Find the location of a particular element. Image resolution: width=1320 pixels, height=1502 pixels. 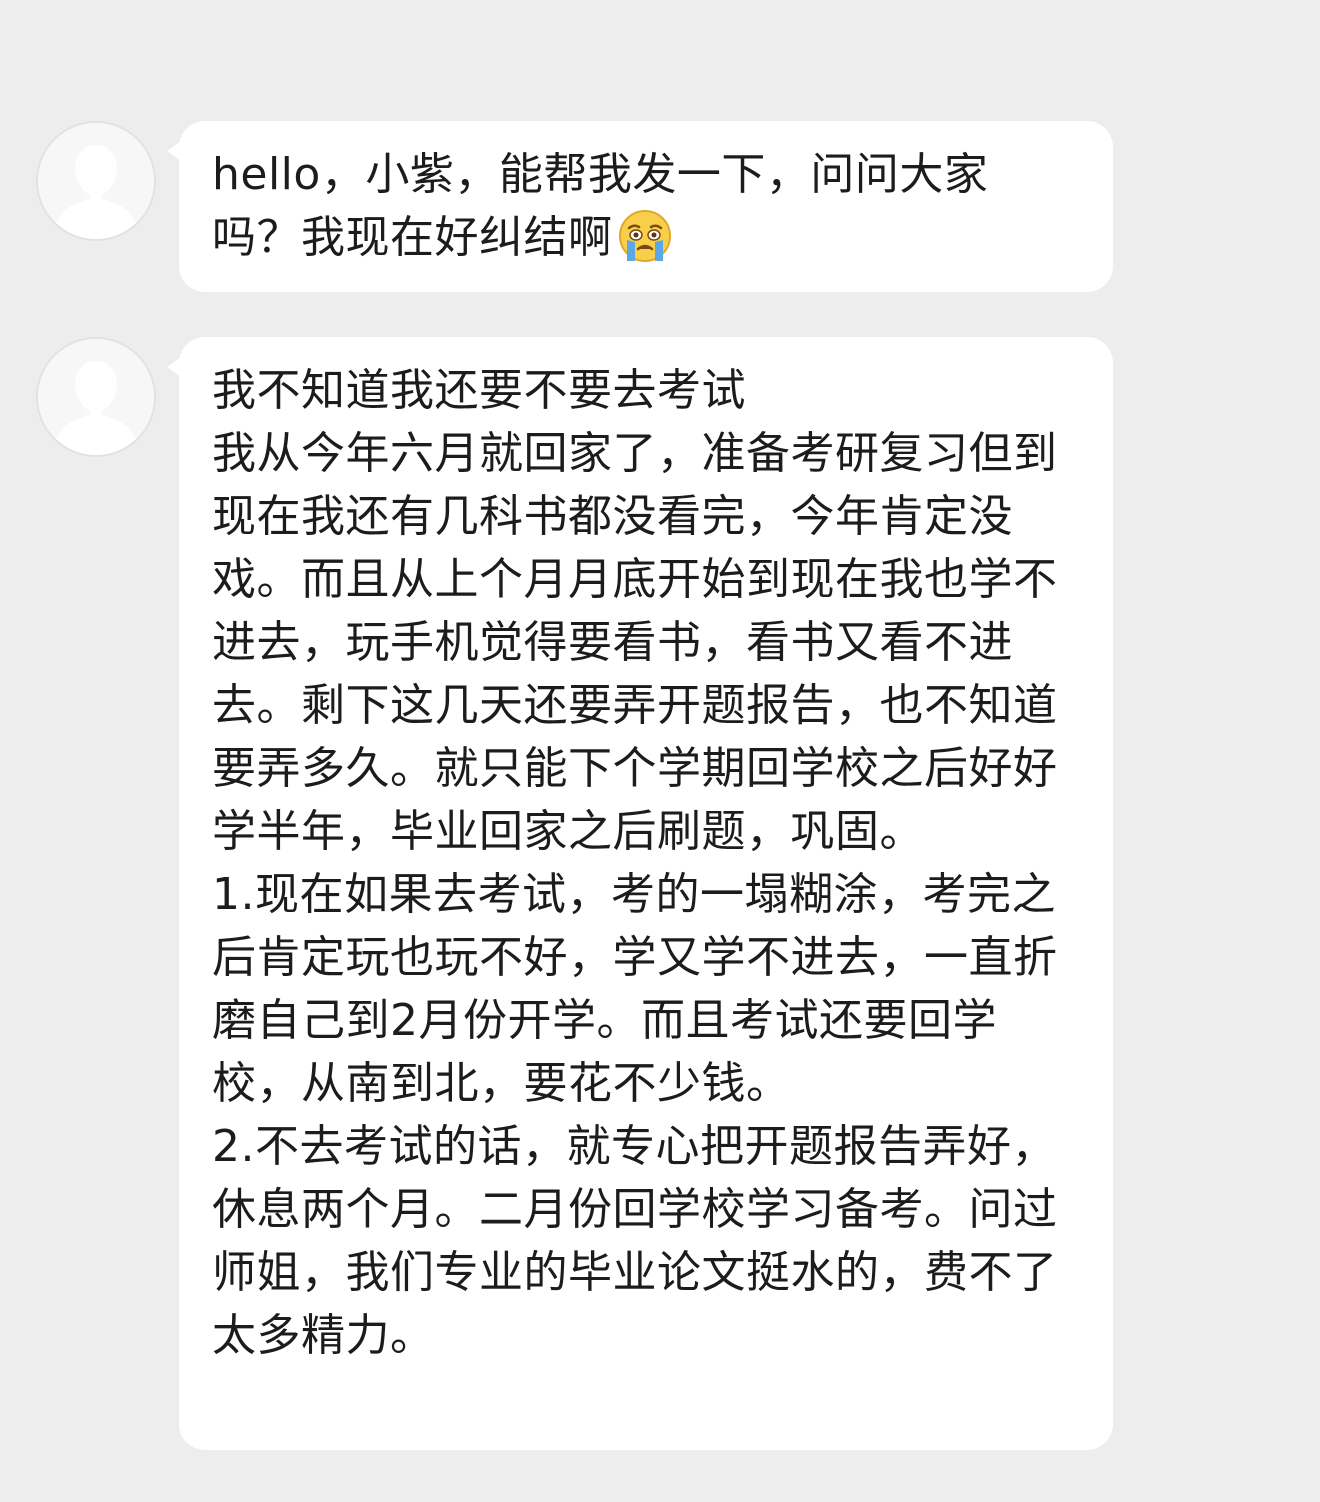

crying-face-icon is located at coordinates (645, 244).